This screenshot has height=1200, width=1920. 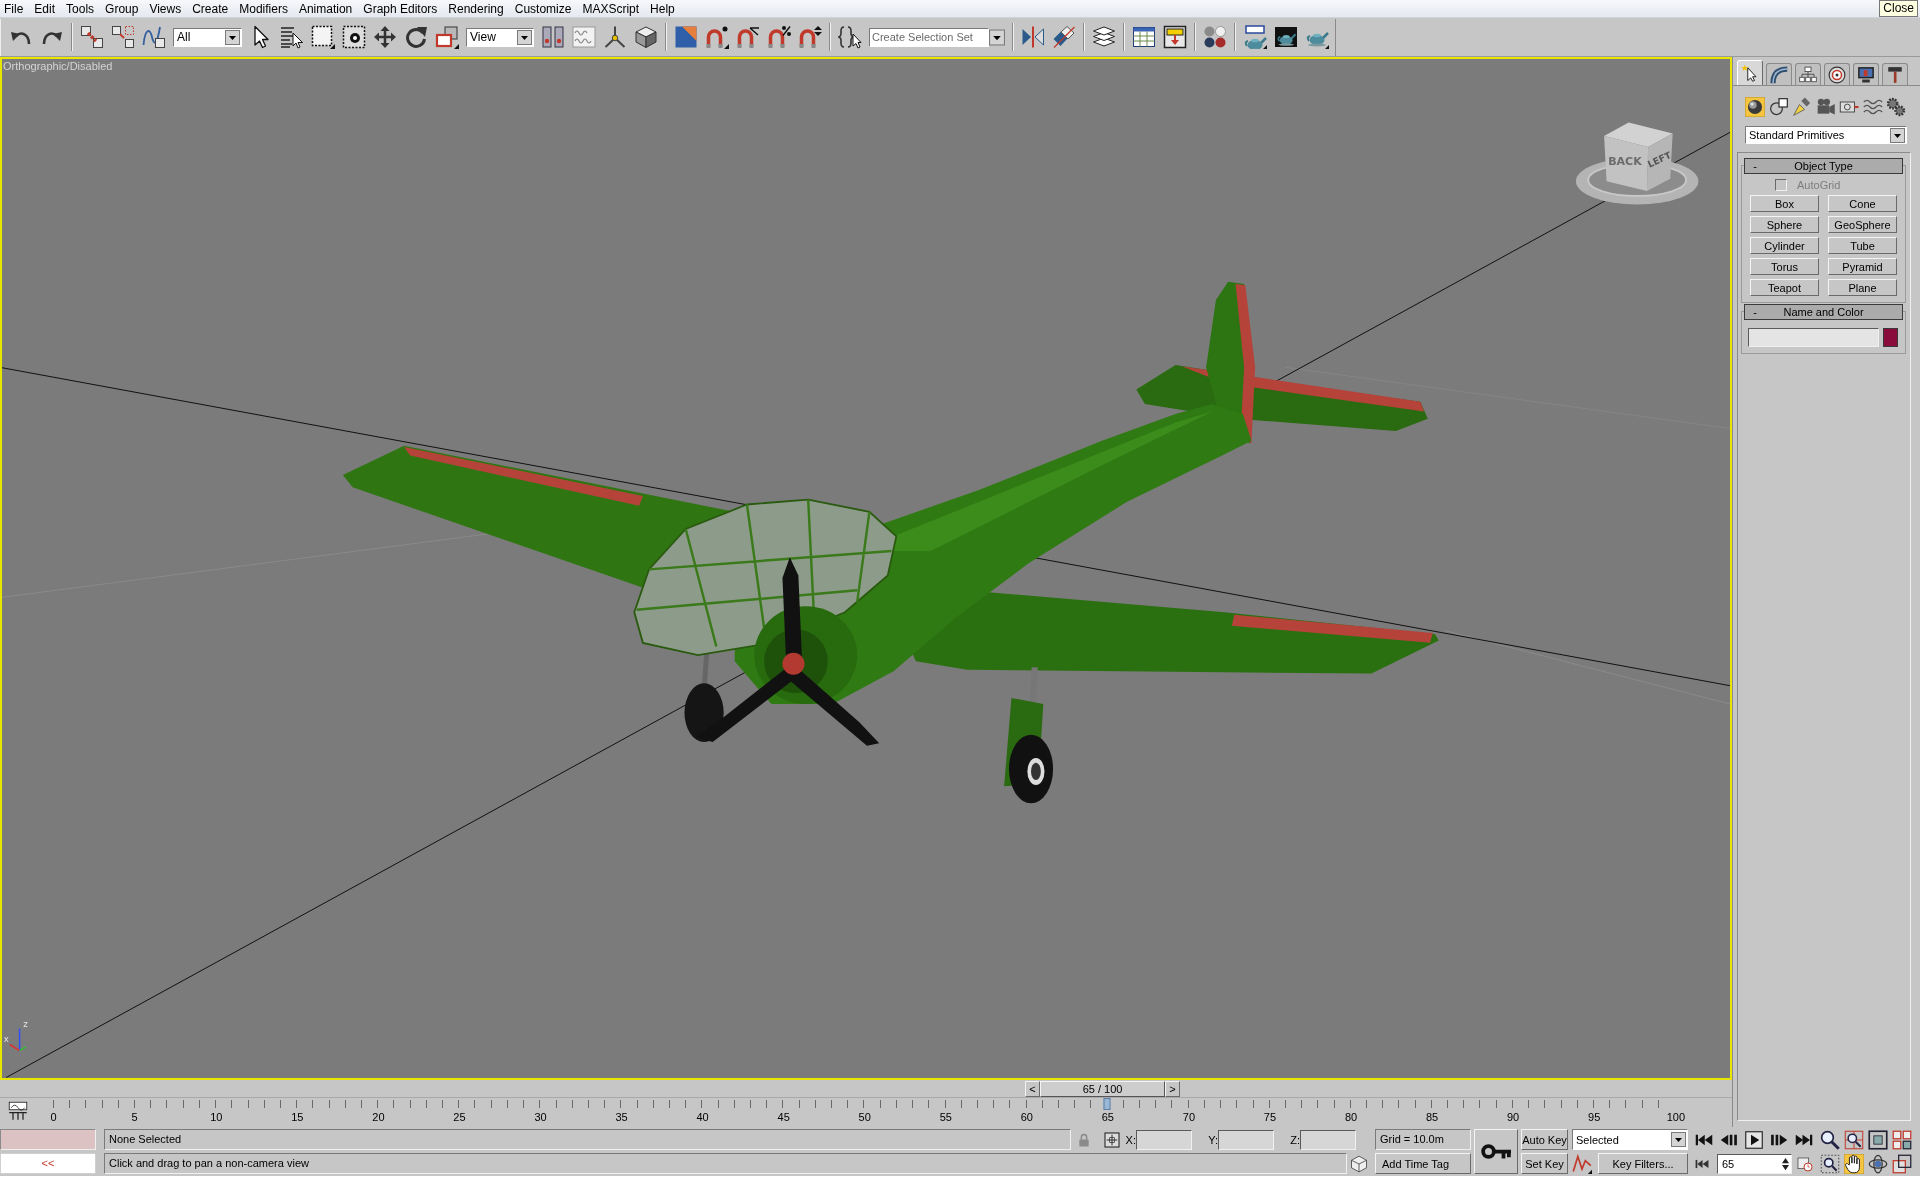 I want to click on crosshair-square-icon, so click(x=1112, y=1139).